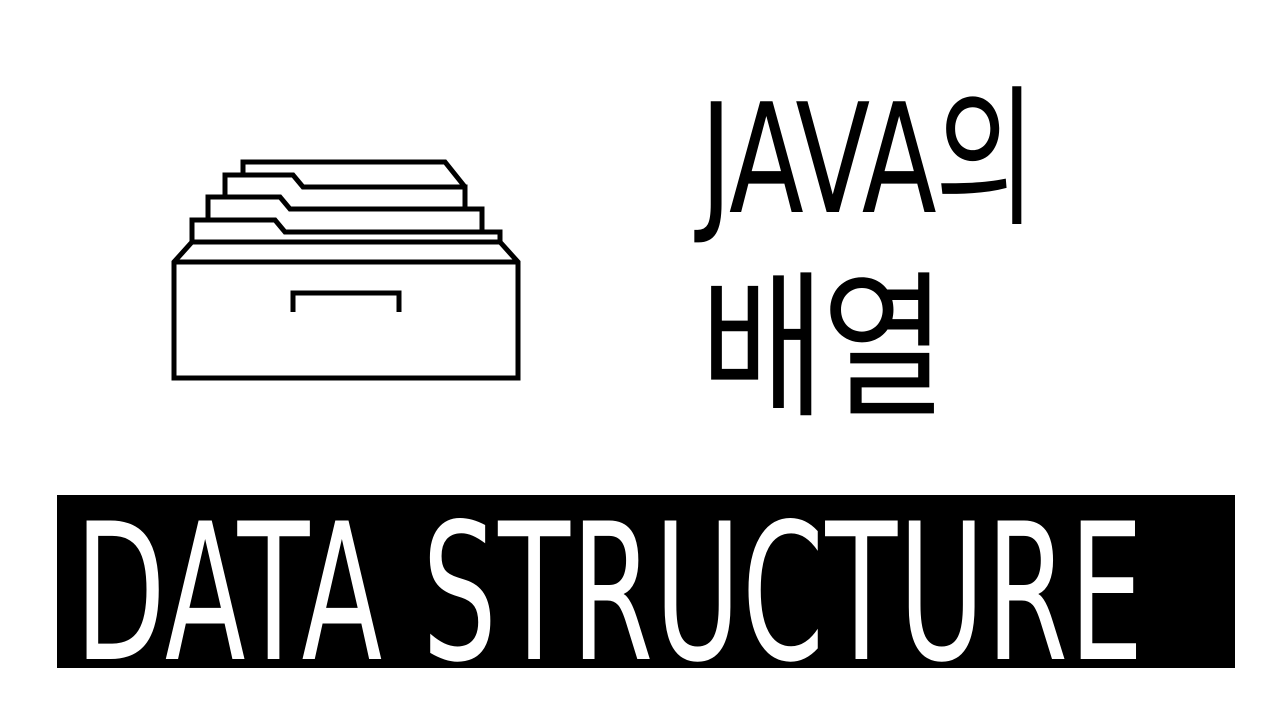 The width and height of the screenshot is (1280, 720). What do you see at coordinates (868, 159) in the screenshot?
I see `title-line-java: JAVA의` at bounding box center [868, 159].